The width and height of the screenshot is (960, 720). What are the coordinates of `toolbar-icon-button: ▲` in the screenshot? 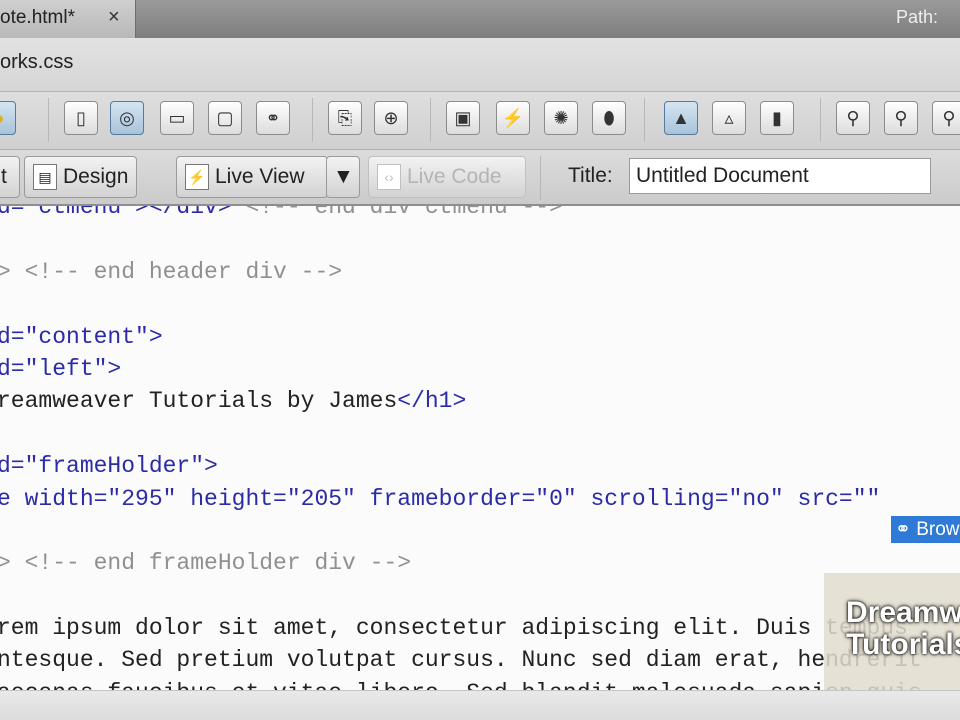 It's located at (681, 118).